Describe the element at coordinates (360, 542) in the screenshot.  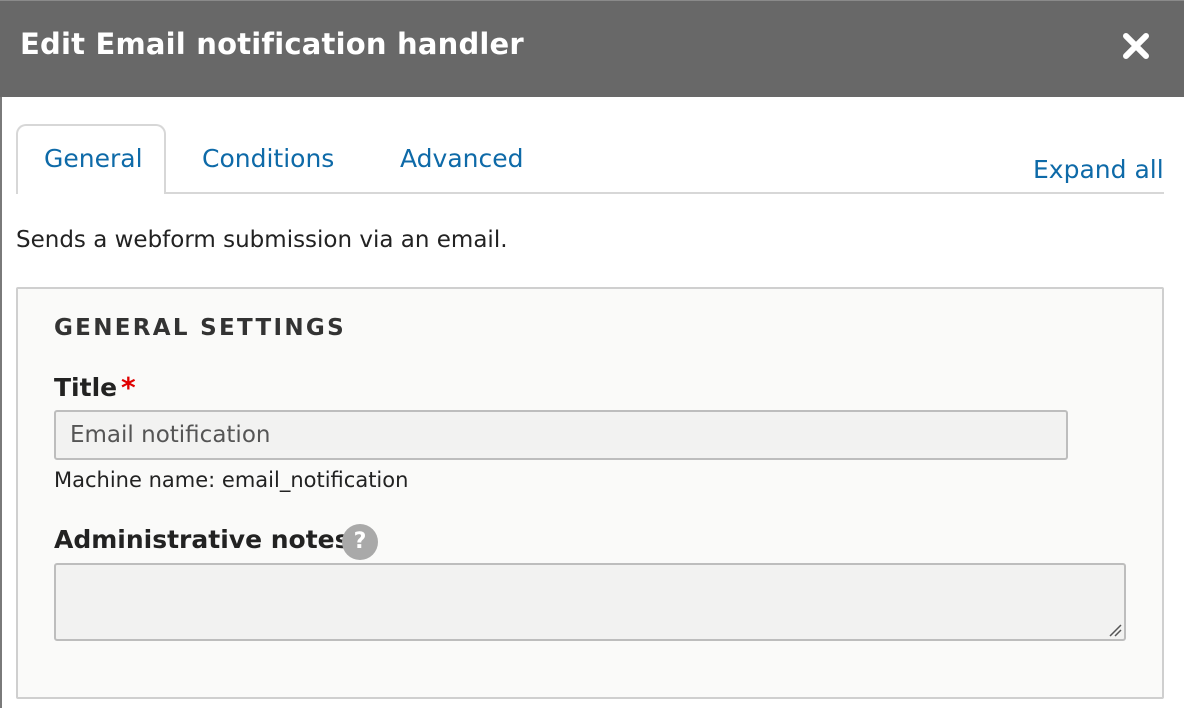
I see `help-icon: ?` at that location.